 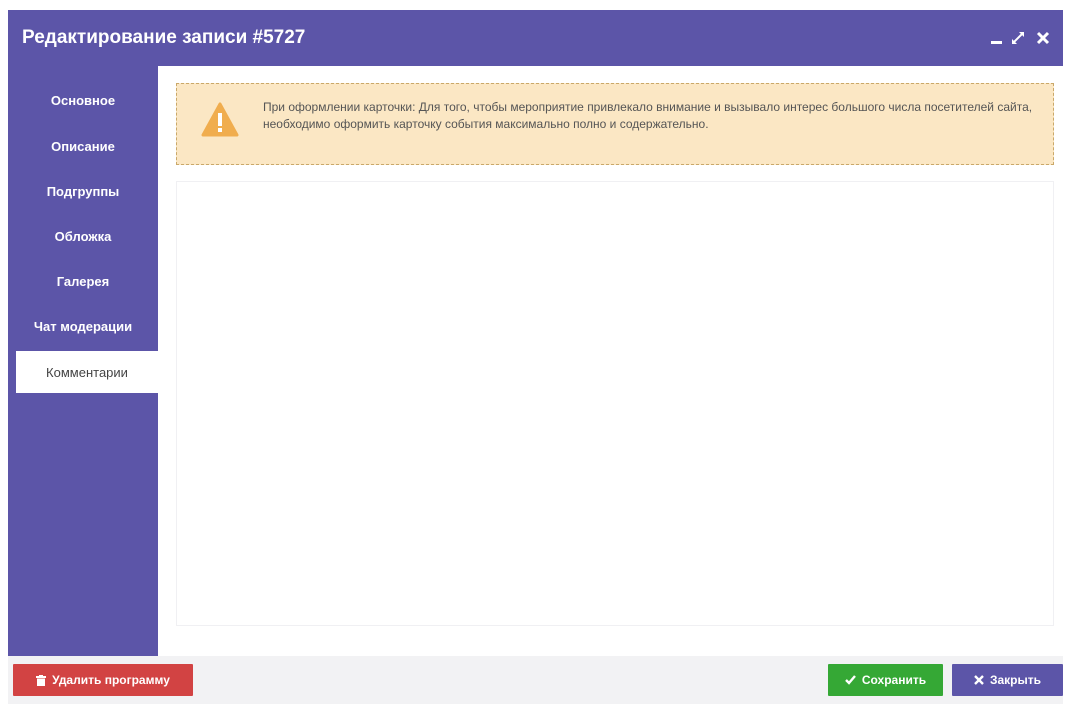 What do you see at coordinates (220, 120) in the screenshot?
I see `warning-icon` at bounding box center [220, 120].